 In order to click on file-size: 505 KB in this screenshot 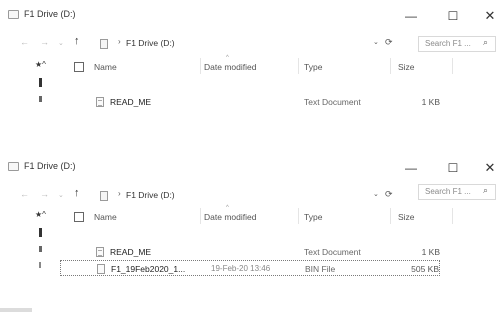, I will do `click(425, 269)`.